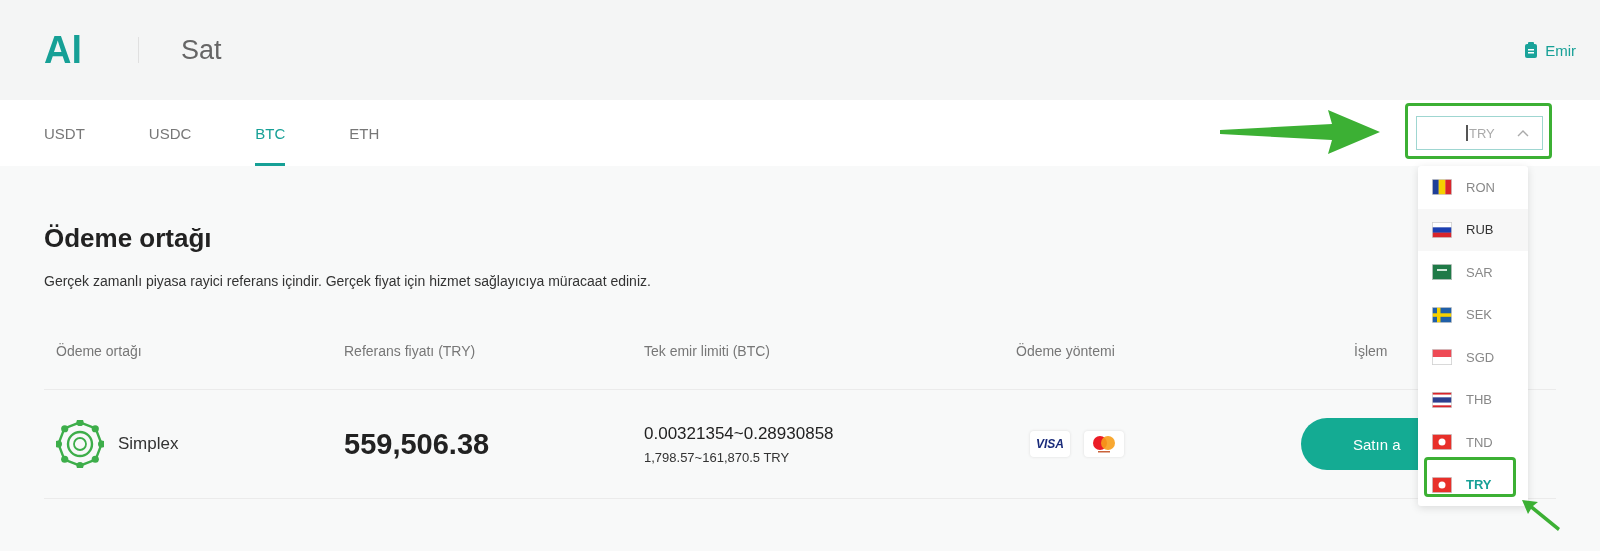  Describe the element at coordinates (63, 50) in the screenshot. I see `logo-text: Al` at that location.